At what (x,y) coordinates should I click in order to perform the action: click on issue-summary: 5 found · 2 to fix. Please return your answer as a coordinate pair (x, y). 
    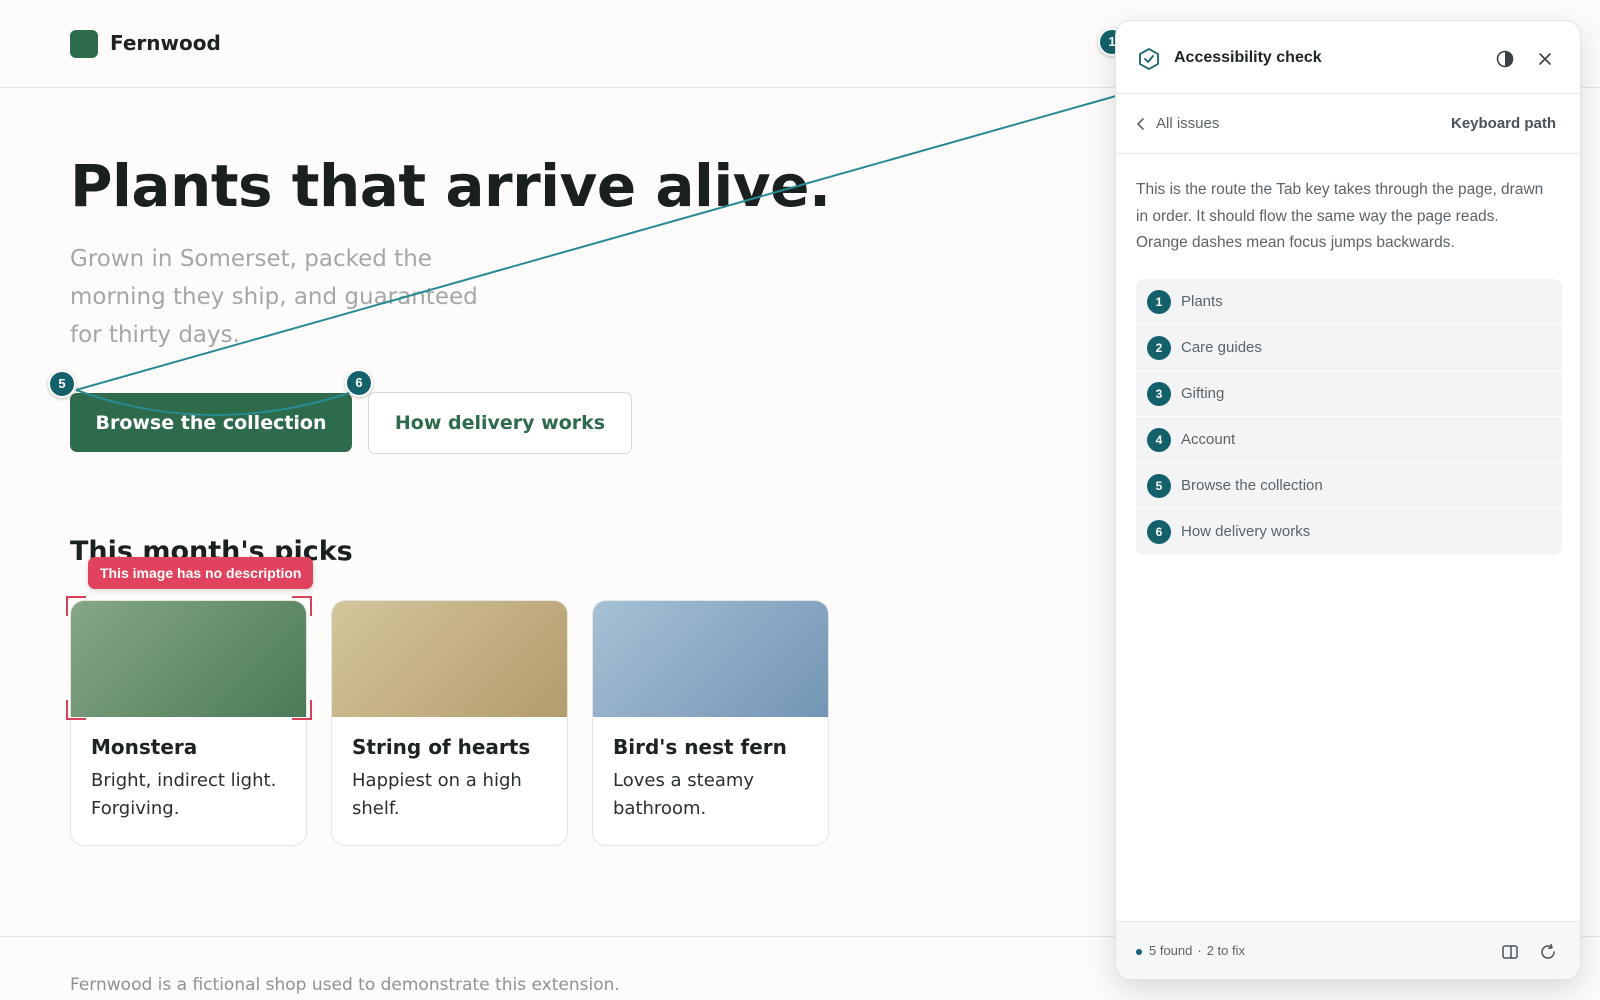
    Looking at the image, I should click on (1197, 951).